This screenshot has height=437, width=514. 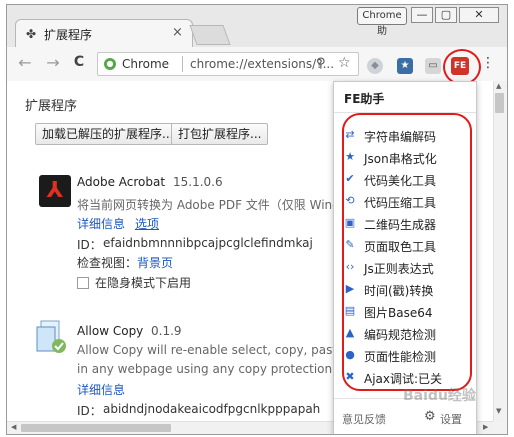 What do you see at coordinates (364, 99) in the screenshot?
I see `popup-title: FE助手` at bounding box center [364, 99].